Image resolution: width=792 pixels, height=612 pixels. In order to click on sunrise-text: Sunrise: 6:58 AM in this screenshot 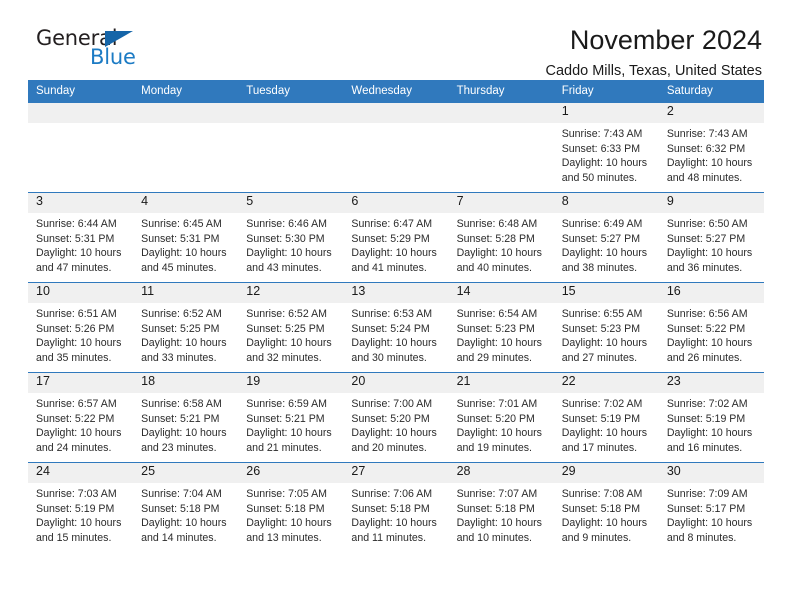, I will do `click(181, 404)`.